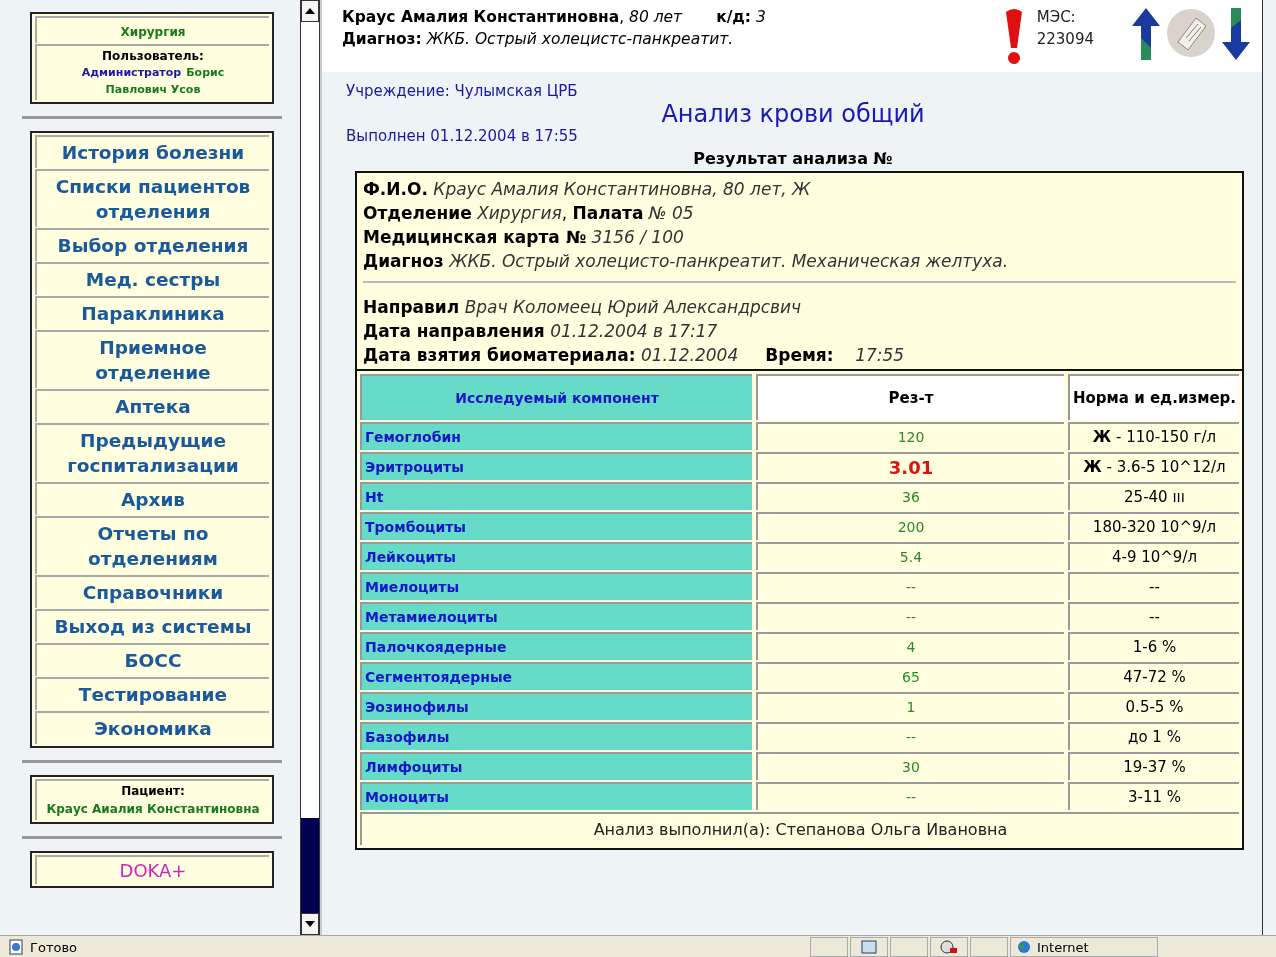 This screenshot has width=1276, height=957. Describe the element at coordinates (152, 151) in the screenshot. I see `nav-item: История болезни` at that location.